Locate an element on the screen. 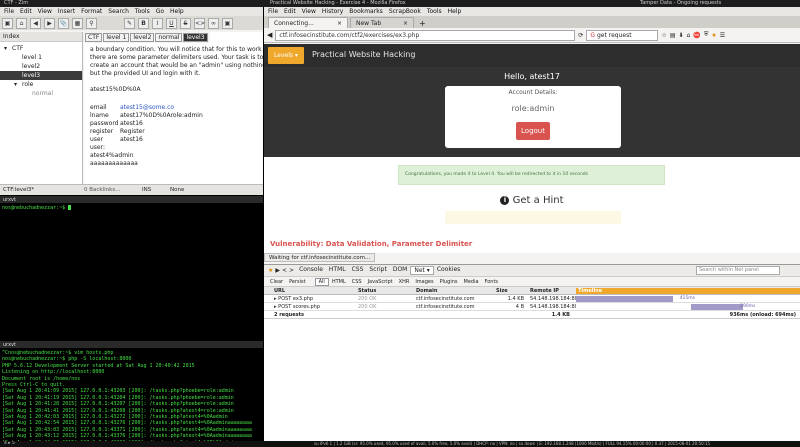 The image size is (800, 447). zim-menu-view: View is located at coordinates (45, 11).